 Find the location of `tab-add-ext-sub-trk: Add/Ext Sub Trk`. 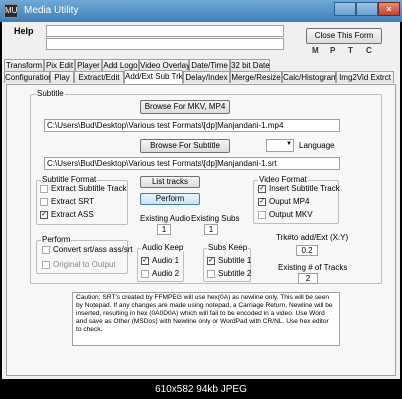

tab-add-ext-sub-trk: Add/Ext Sub Trk is located at coordinates (153, 77).